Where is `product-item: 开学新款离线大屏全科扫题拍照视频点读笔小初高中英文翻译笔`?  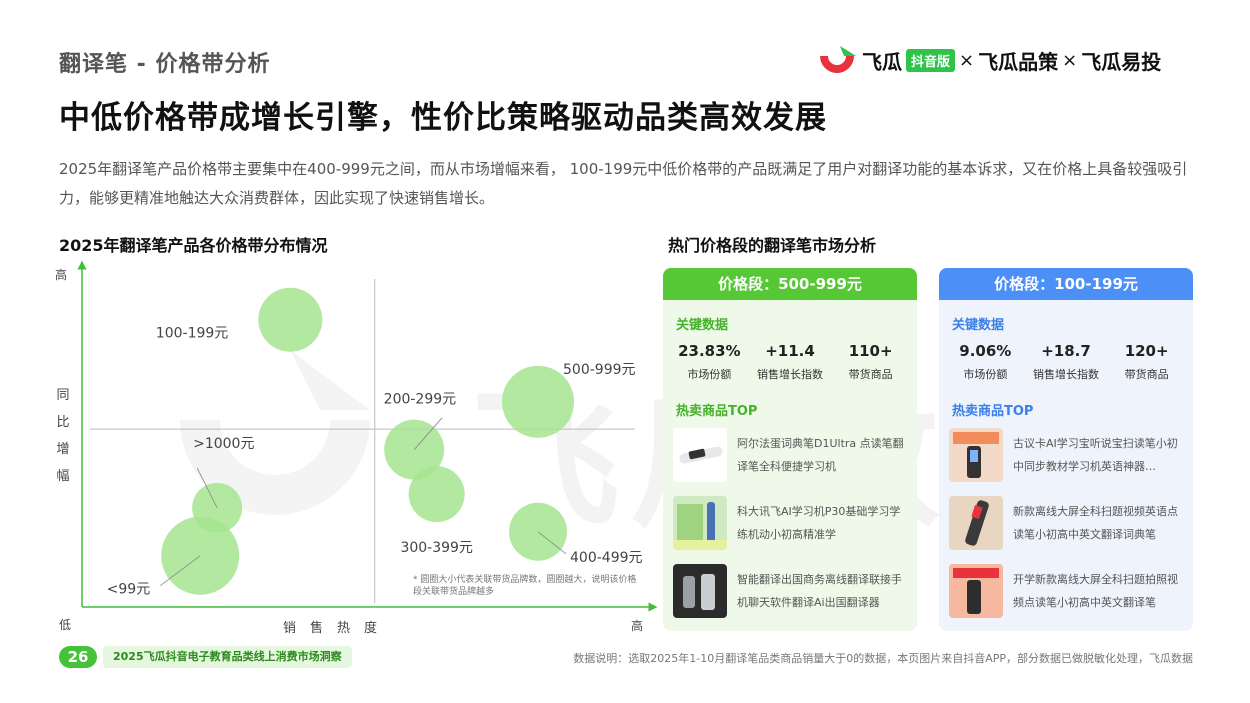
product-item: 开学新款离线大屏全科扫题拍照视频点读笔小初高中英文翻译笔 is located at coordinates (1069, 591).